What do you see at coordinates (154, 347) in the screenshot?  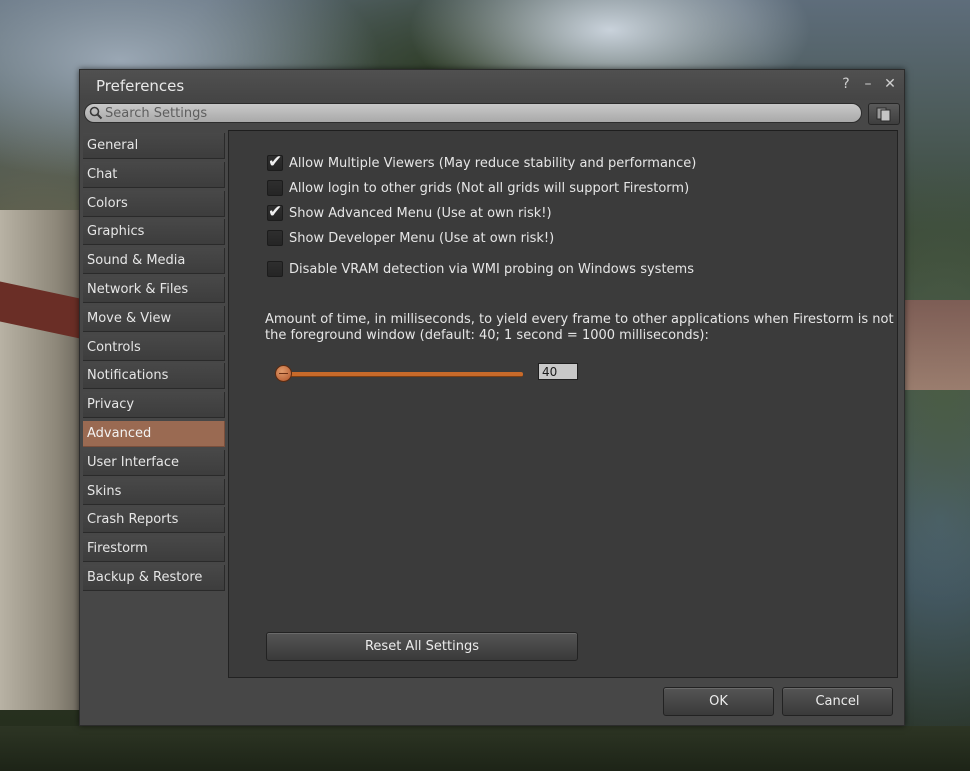 I see `tab-controls: Controls` at bounding box center [154, 347].